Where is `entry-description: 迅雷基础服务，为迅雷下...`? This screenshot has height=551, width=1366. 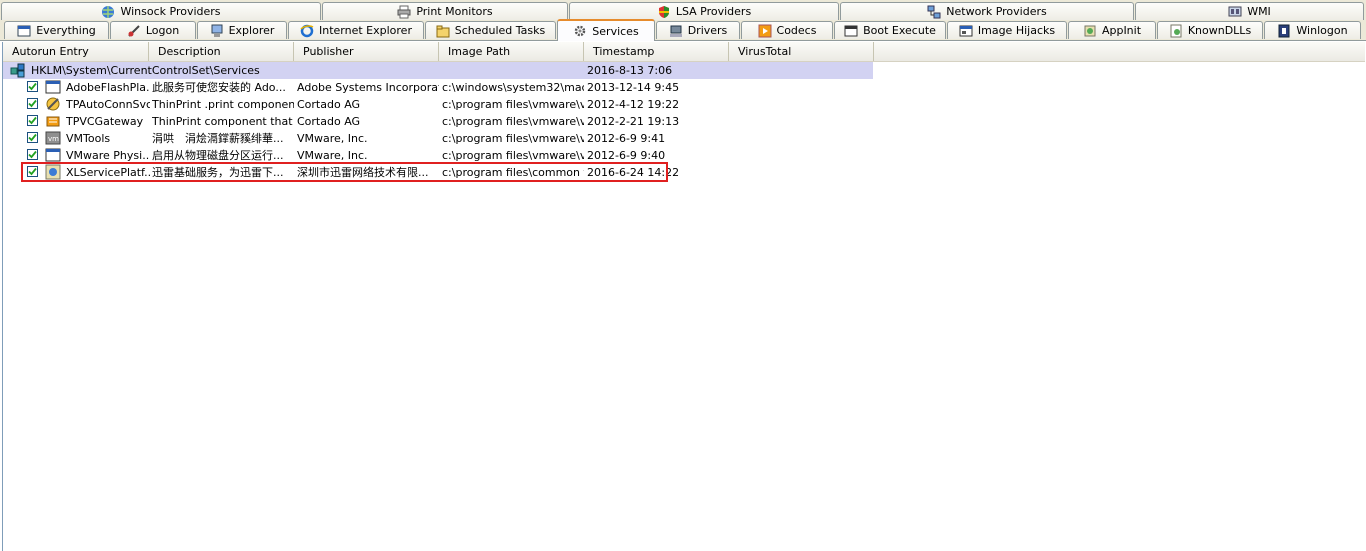
entry-description: 迅雷基础服务，为迅雷下... is located at coordinates (218, 172).